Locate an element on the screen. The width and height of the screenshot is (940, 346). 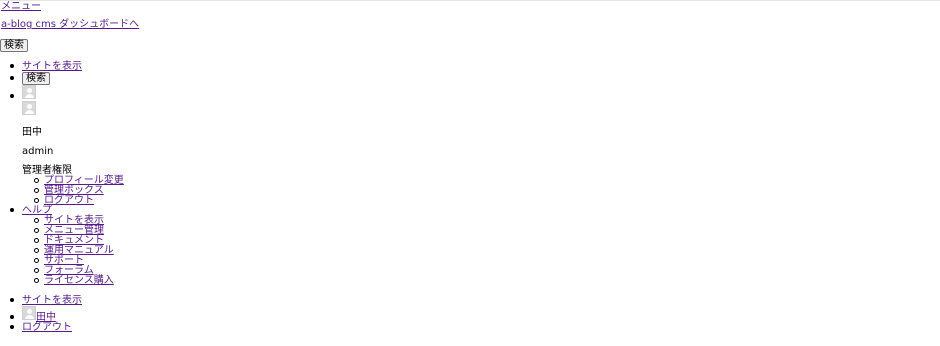
license-purchase-link: ライセンス購入 is located at coordinates (79, 280).